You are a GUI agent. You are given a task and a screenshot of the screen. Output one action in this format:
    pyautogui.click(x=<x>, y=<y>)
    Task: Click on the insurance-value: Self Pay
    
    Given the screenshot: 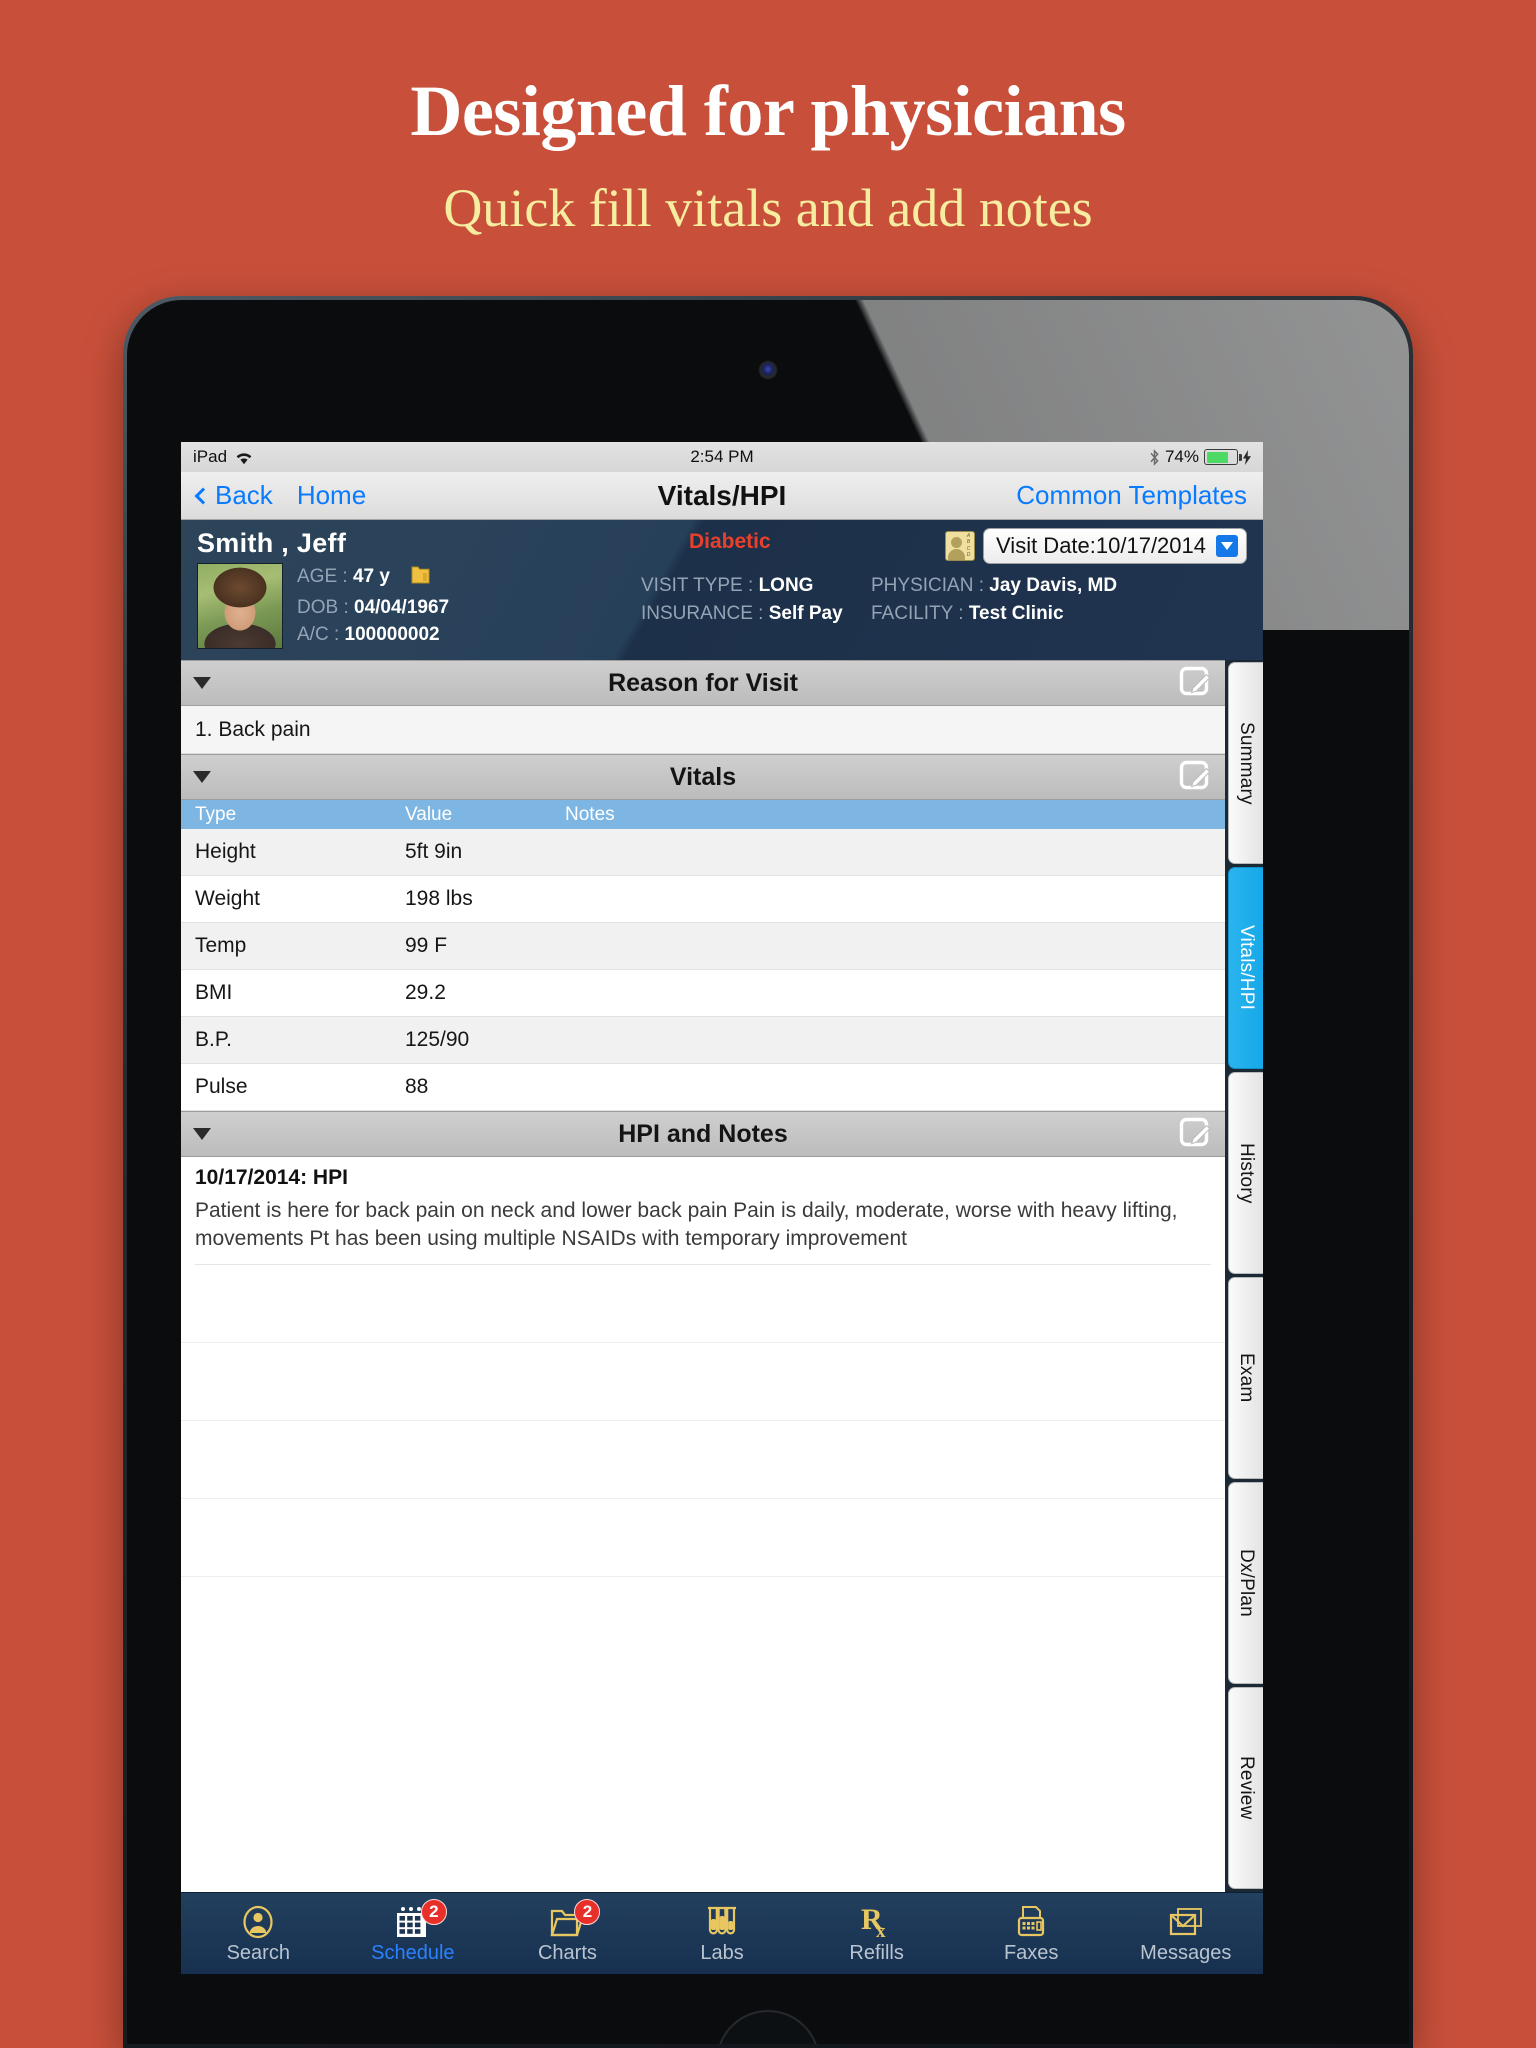 What is the action you would take?
    pyautogui.click(x=805, y=613)
    